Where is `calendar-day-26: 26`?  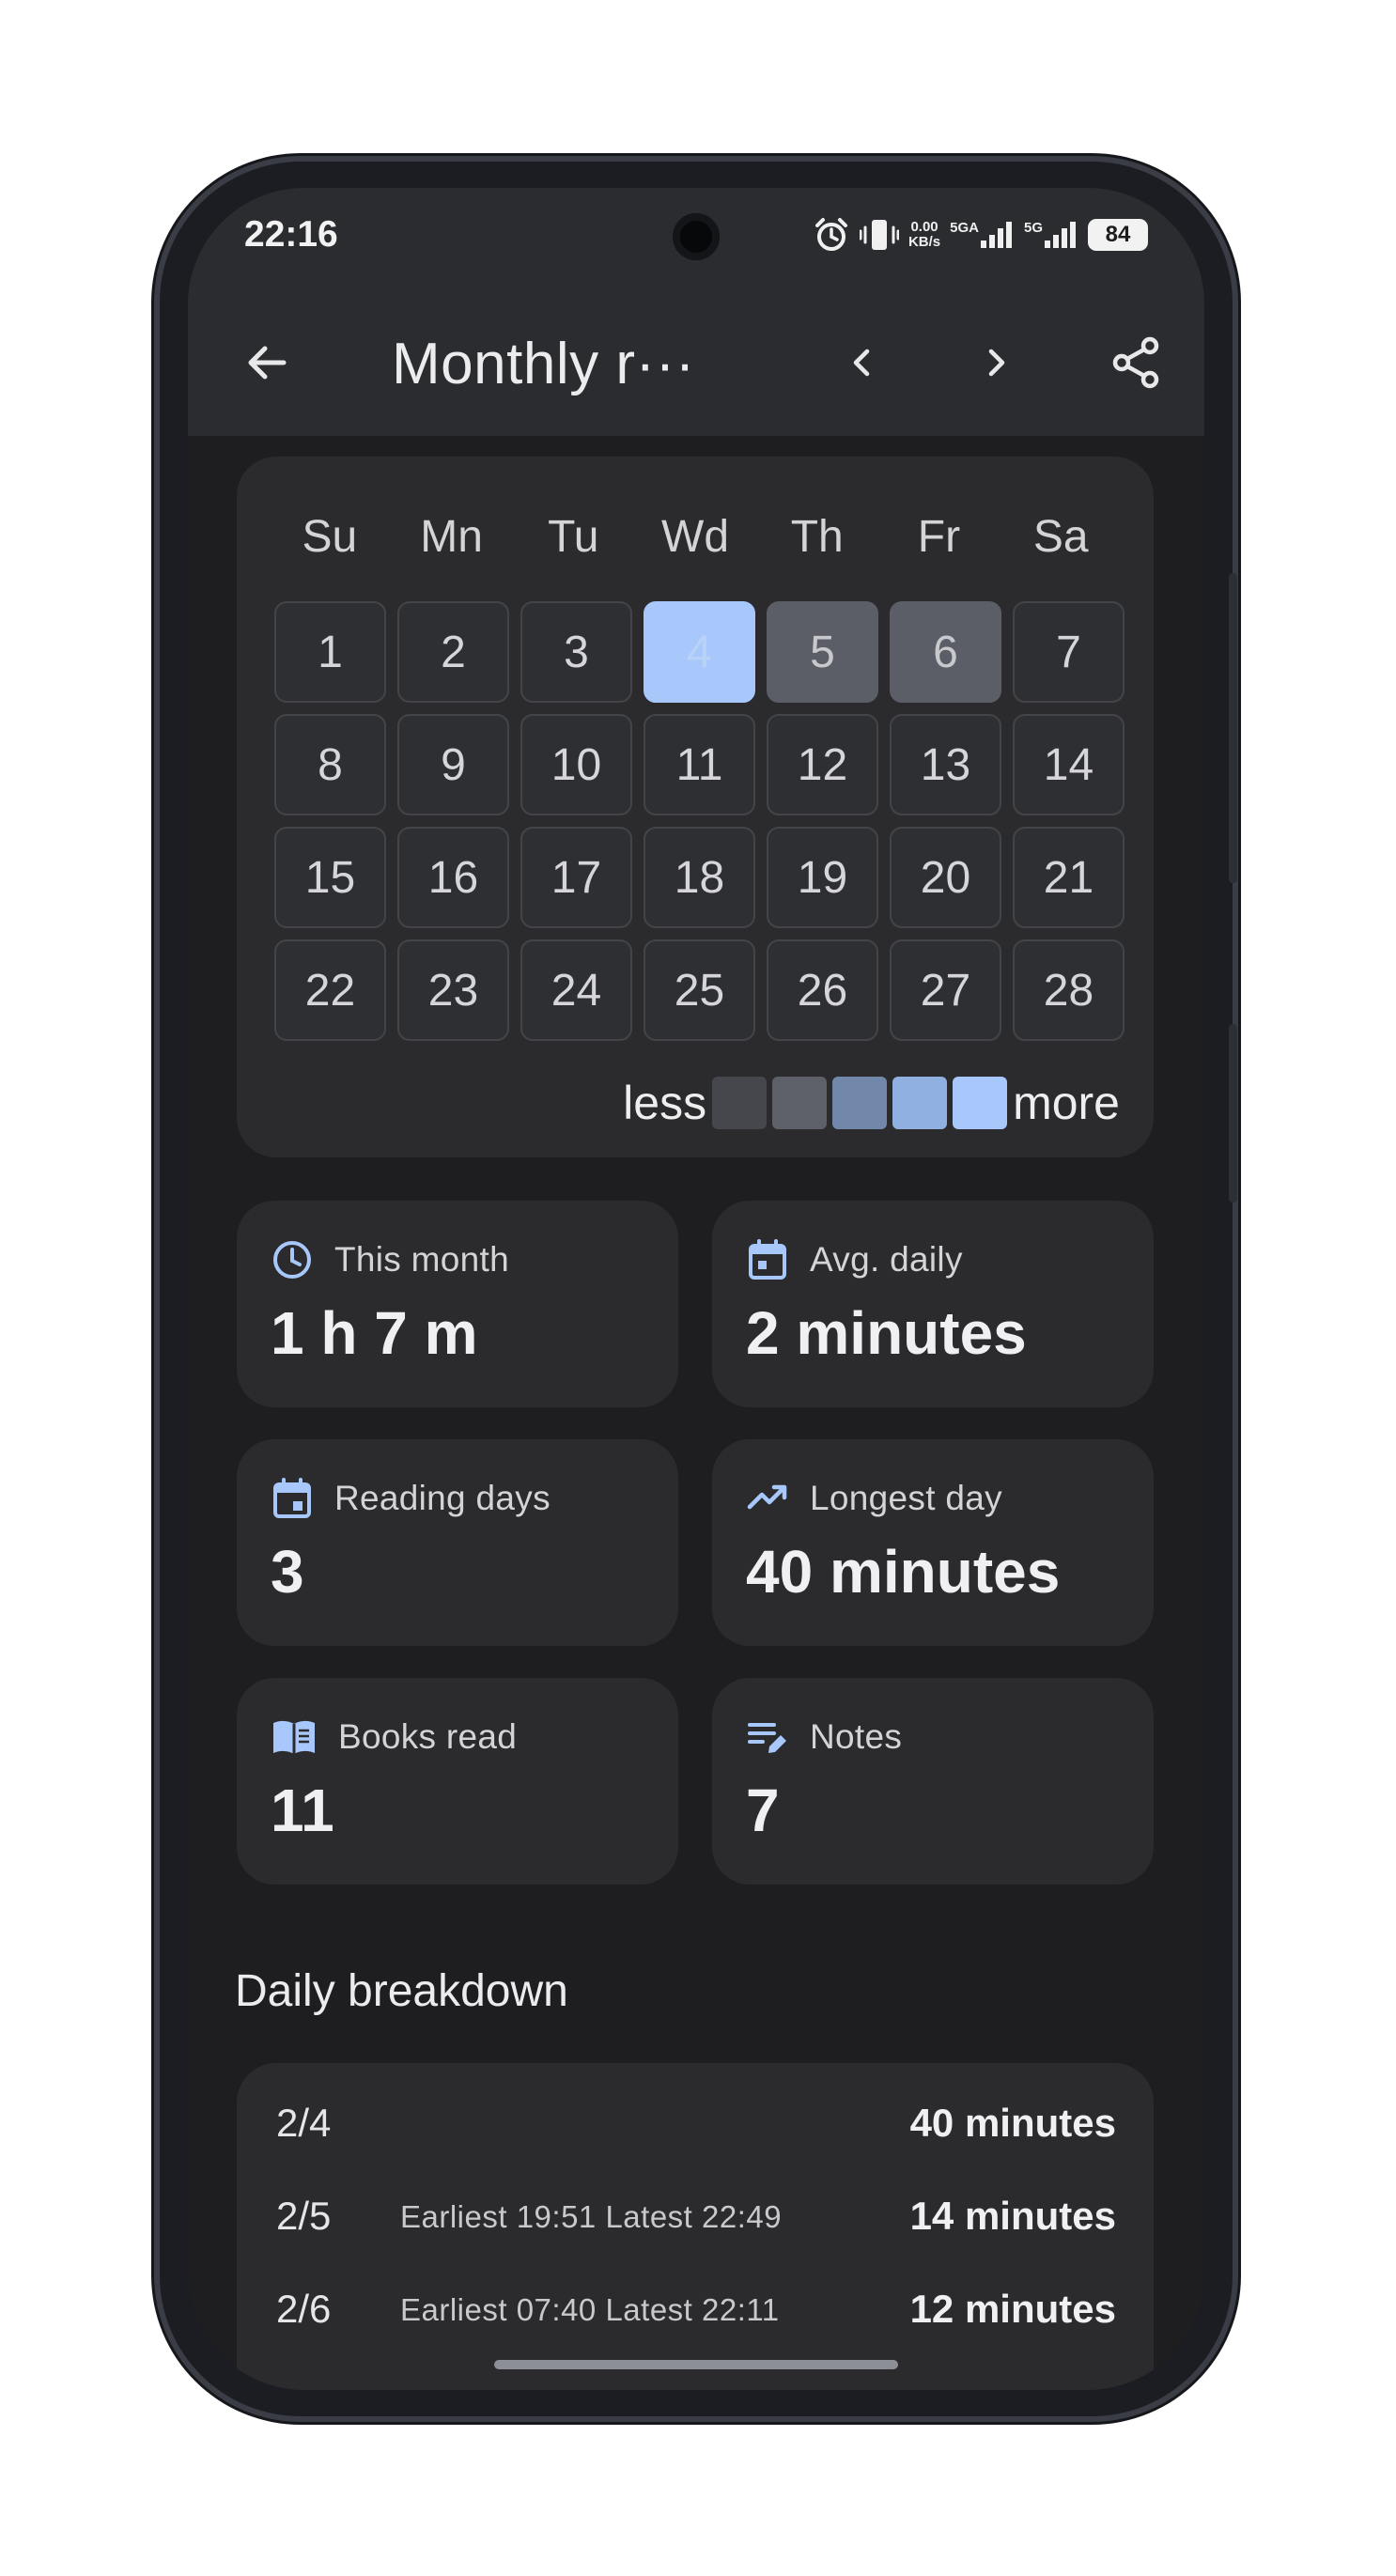
calendar-day-26: 26 is located at coordinates (822, 990).